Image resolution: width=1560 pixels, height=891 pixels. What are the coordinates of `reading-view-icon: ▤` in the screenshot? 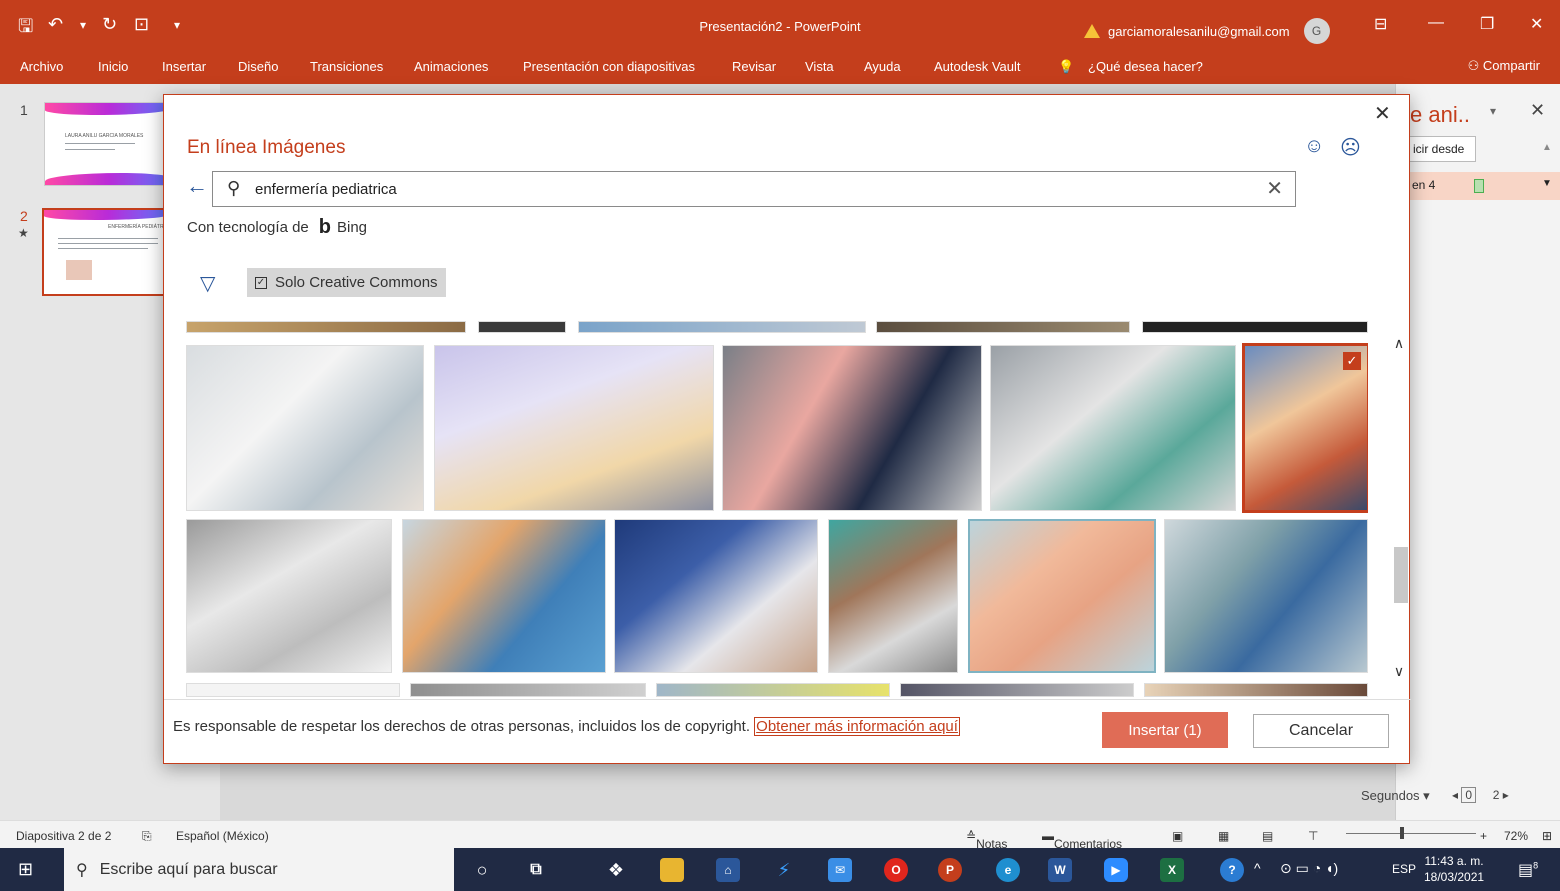 It's located at (1267, 836).